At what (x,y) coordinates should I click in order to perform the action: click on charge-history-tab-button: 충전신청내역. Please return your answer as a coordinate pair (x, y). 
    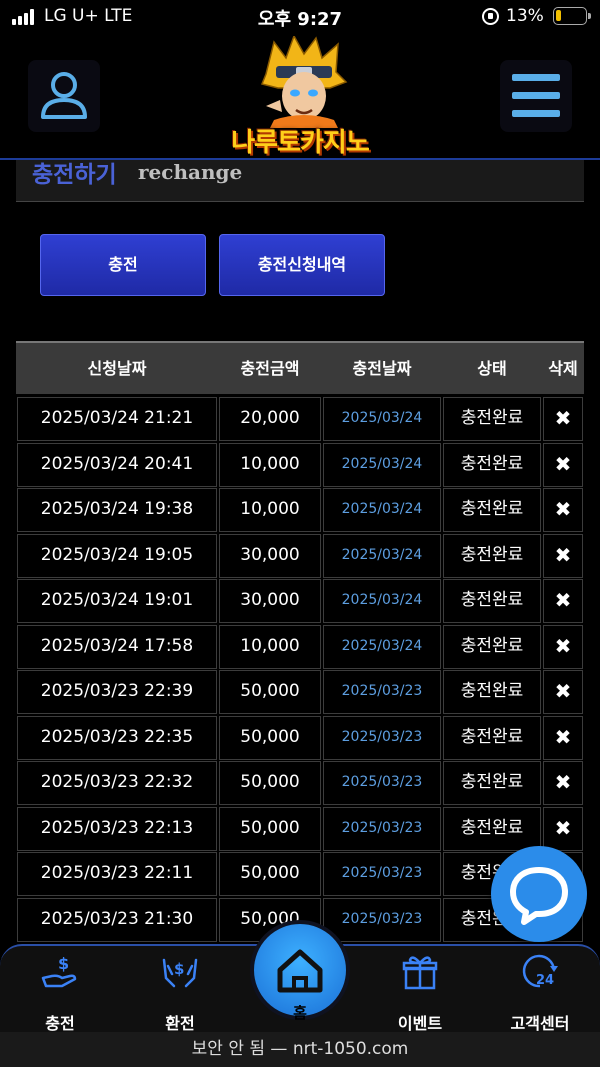
    Looking at the image, I should click on (302, 265).